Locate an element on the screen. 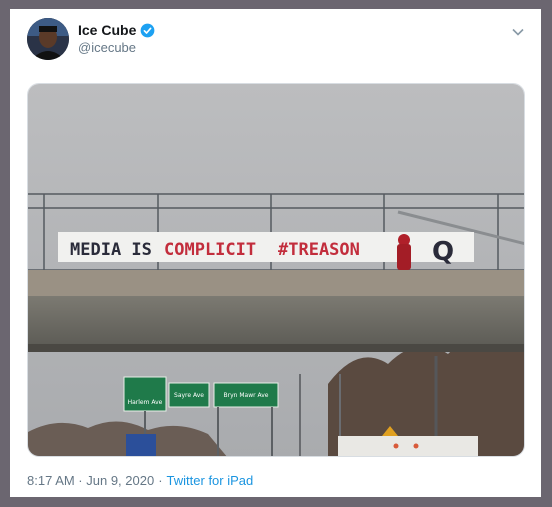 The width and height of the screenshot is (552, 507). bridge-deck is located at coordinates (276, 285).